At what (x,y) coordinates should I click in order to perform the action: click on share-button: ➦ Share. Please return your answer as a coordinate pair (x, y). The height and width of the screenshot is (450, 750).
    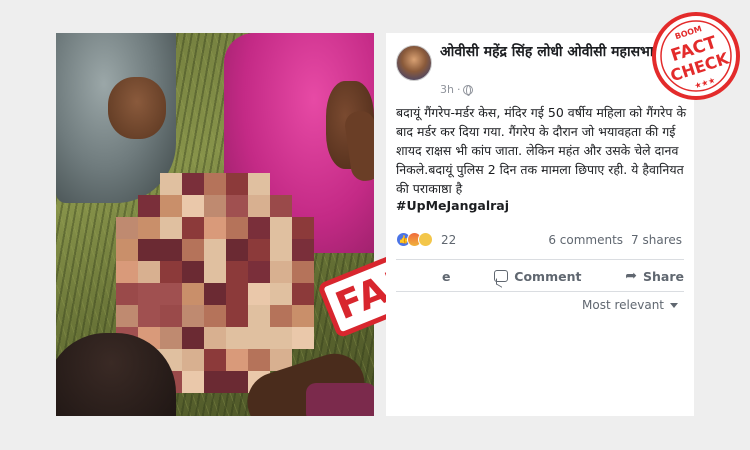
    Looking at the image, I should click on (654, 276).